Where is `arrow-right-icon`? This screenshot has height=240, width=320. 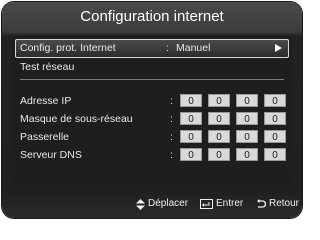
arrow-right-icon is located at coordinates (278, 48).